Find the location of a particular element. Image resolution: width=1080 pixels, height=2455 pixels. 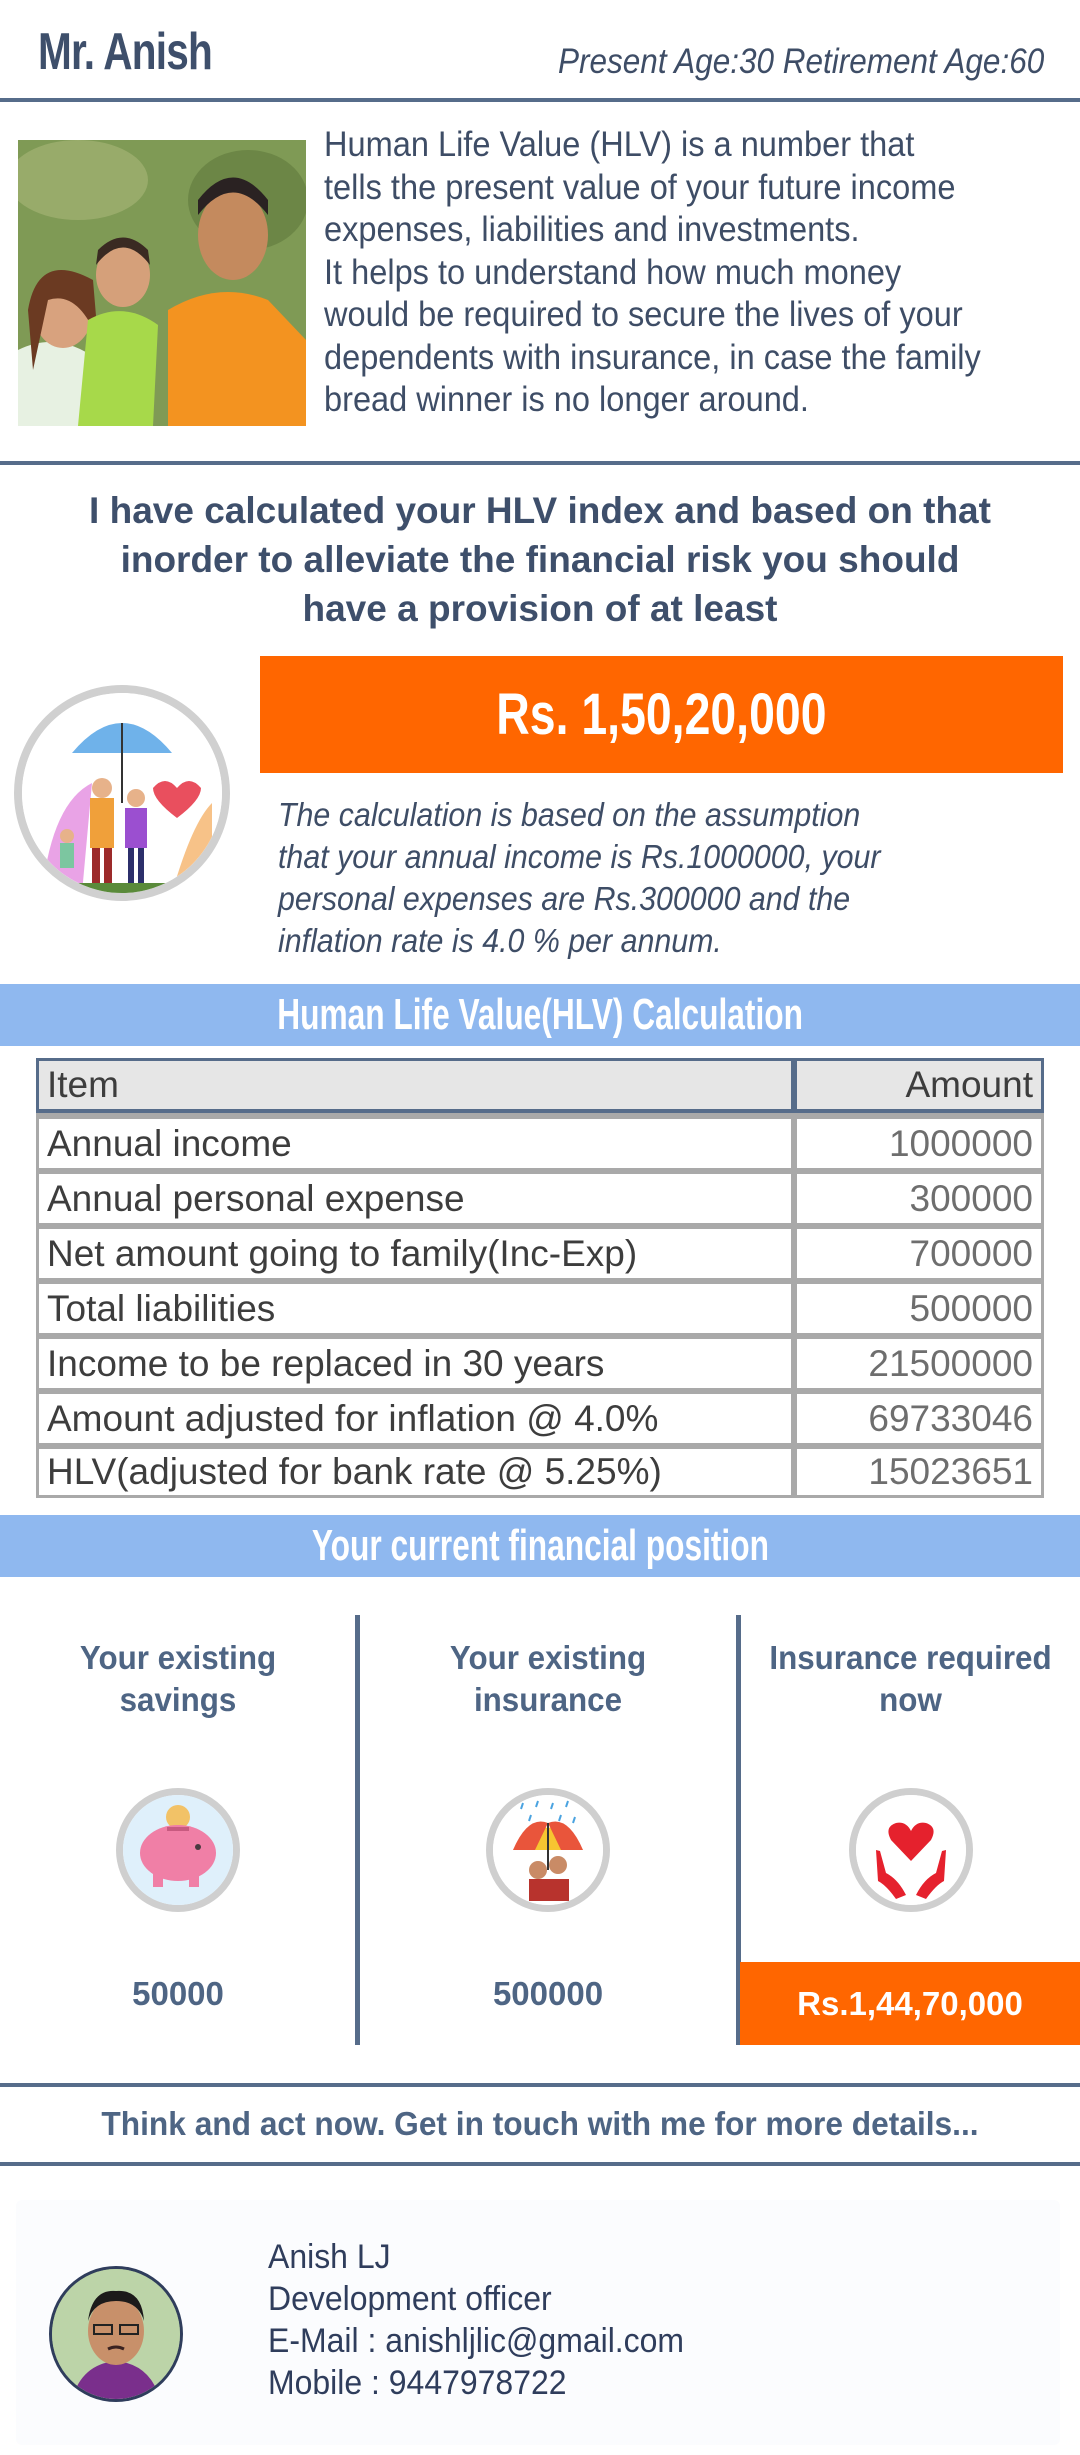

column-title-line: Insurance required is located at coordinates (910, 1657).